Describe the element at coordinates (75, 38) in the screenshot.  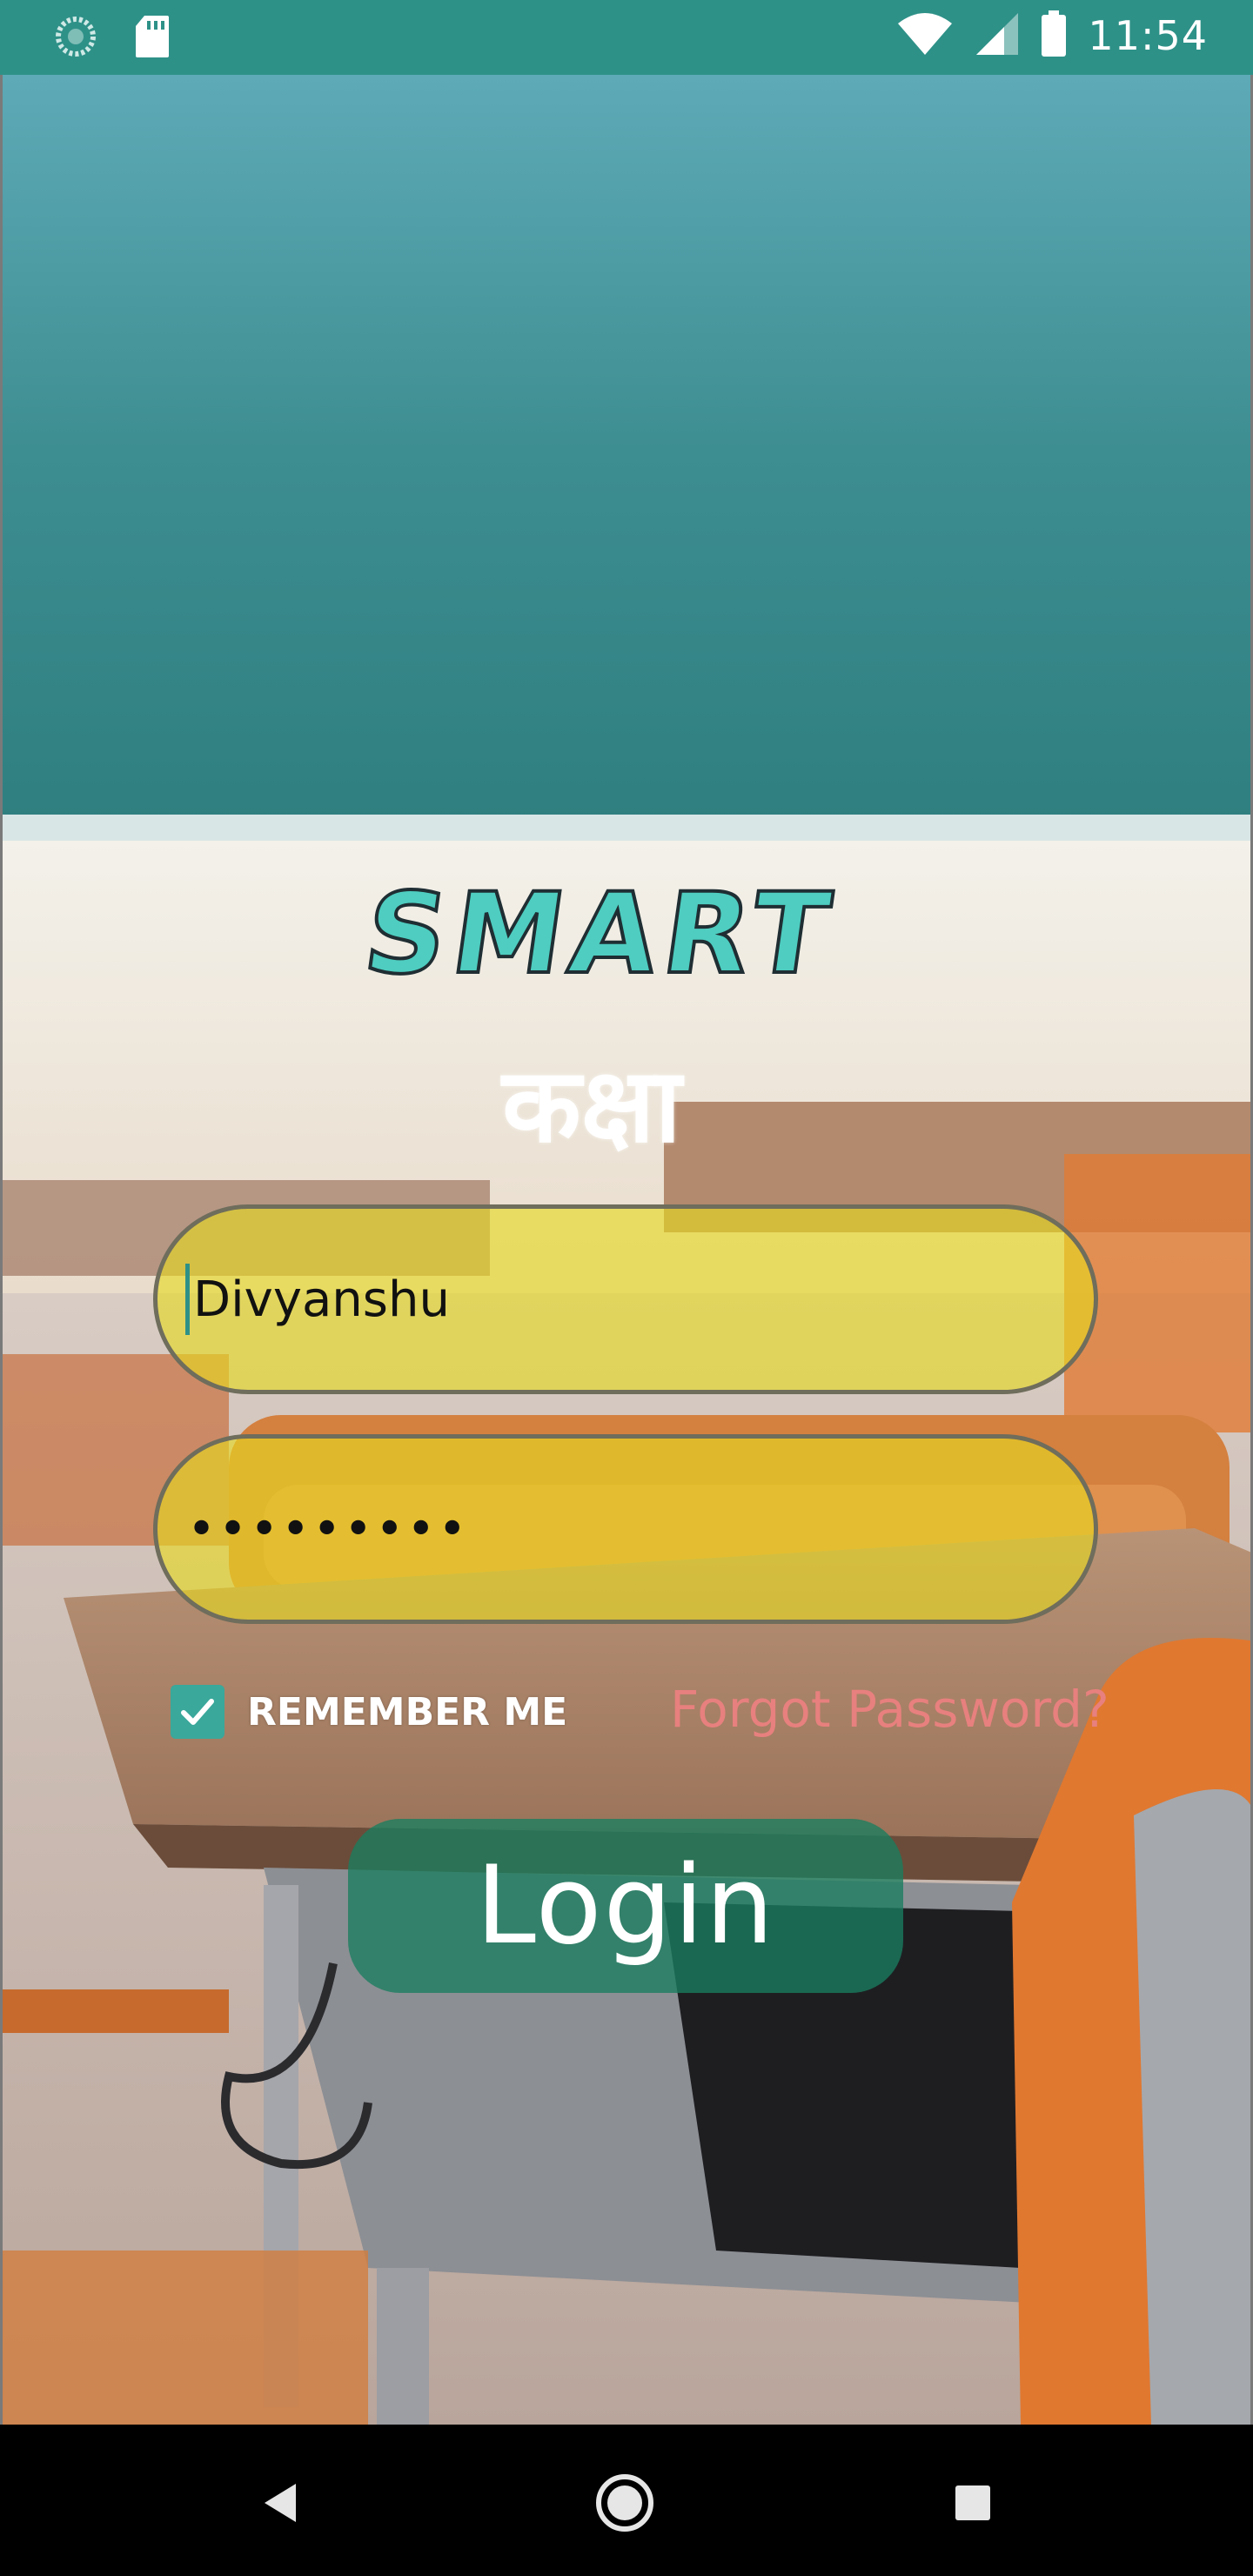
I see `sync-icon` at that location.